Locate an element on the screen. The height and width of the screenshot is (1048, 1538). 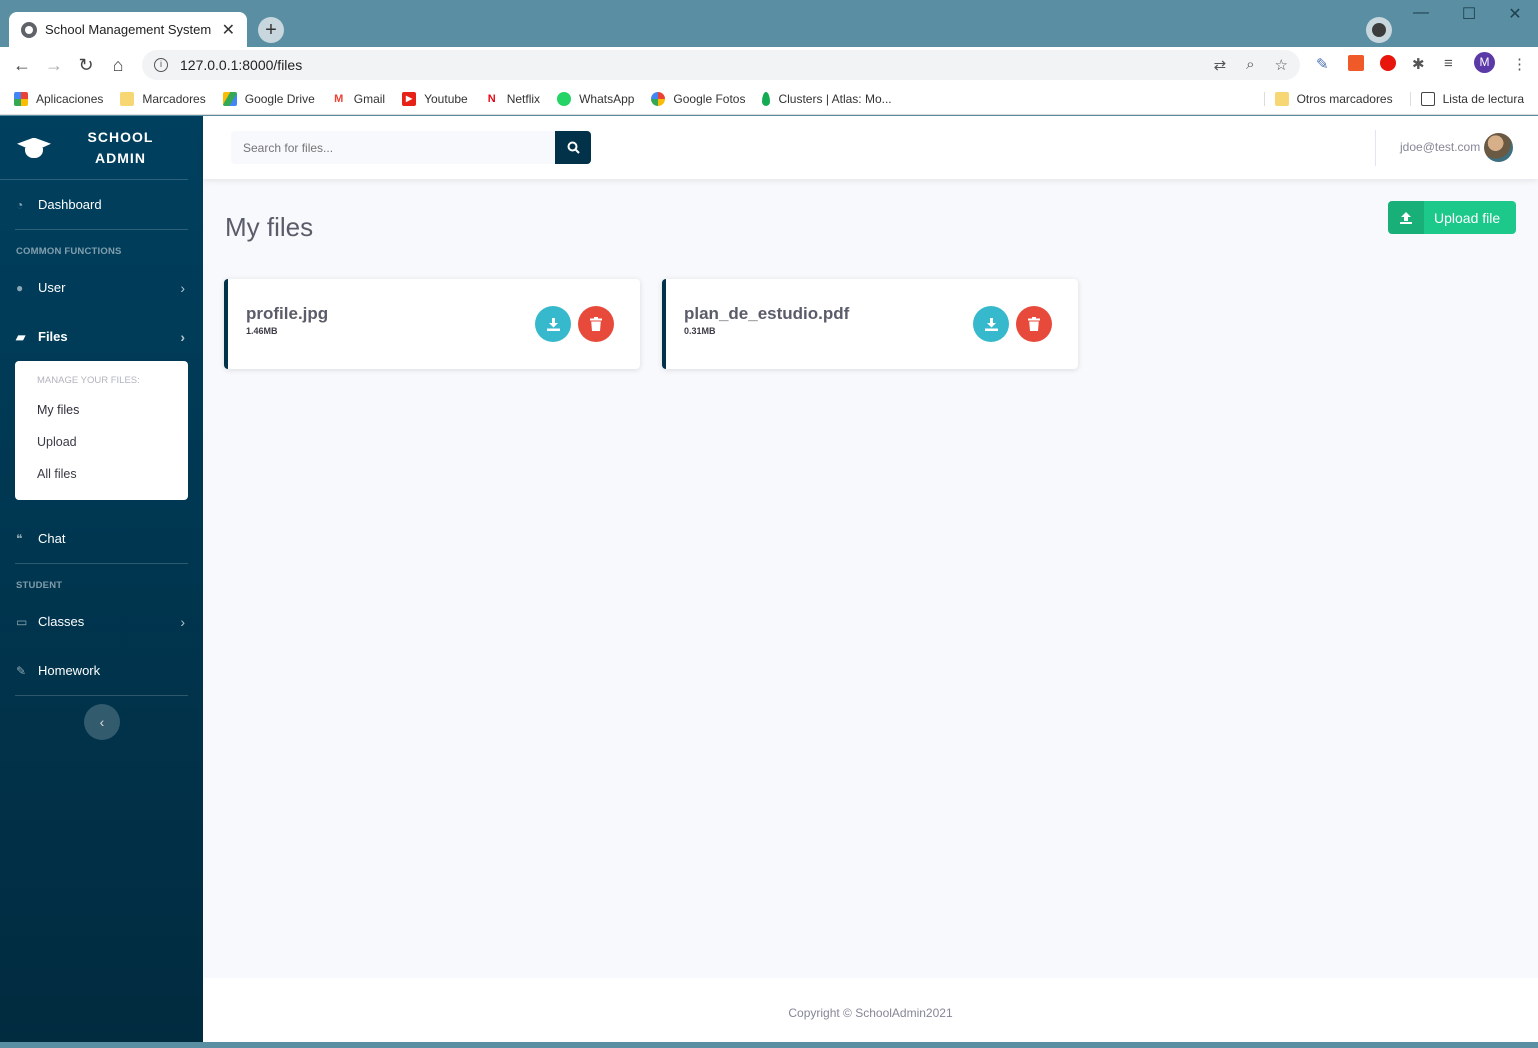
comments-icon: ❝ is located at coordinates (19, 538).